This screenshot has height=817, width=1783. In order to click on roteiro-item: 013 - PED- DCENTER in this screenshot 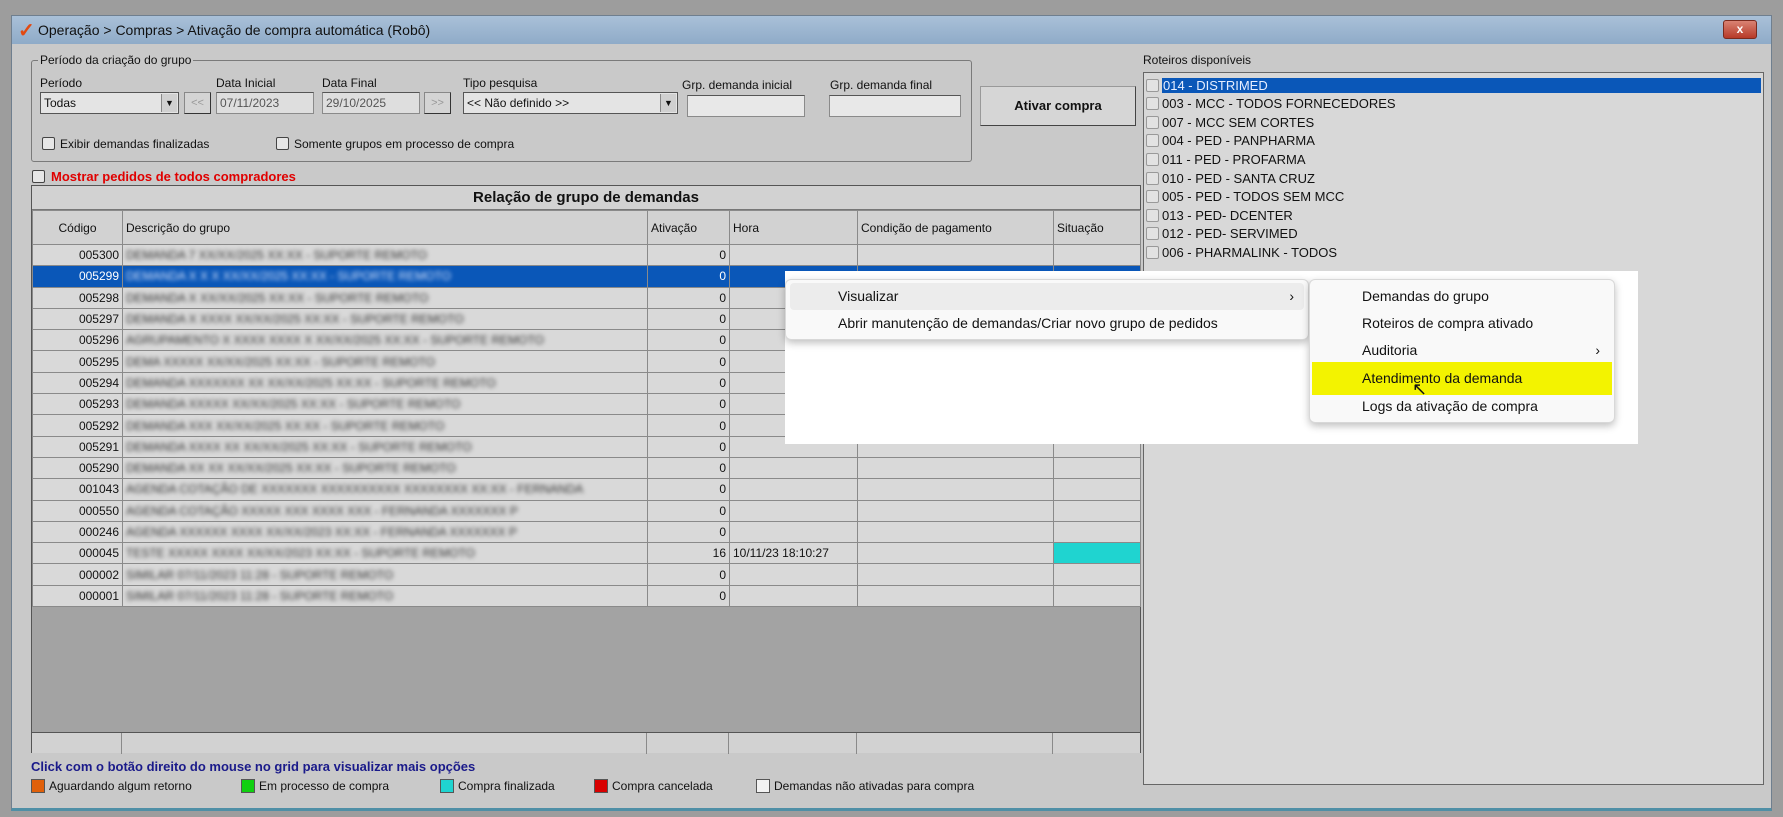, I will do `click(1453, 215)`.